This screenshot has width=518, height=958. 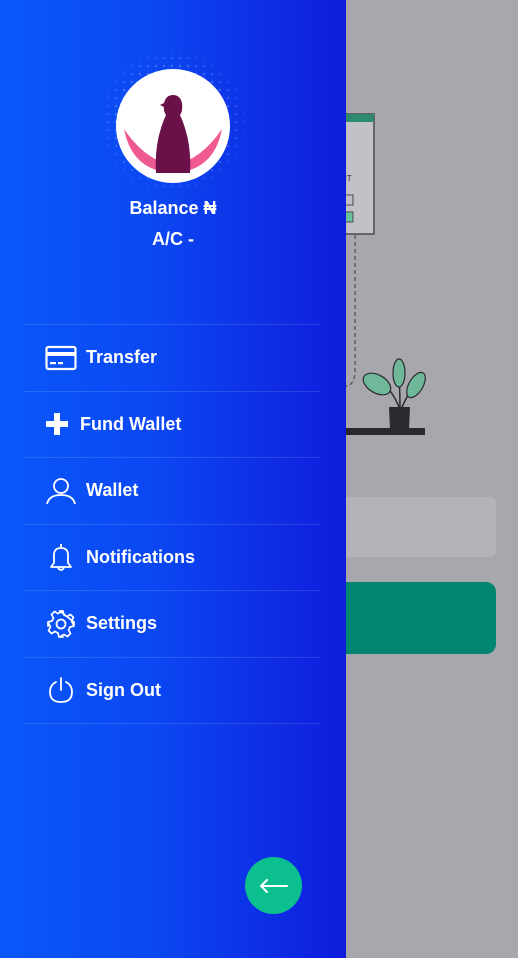 I want to click on account-number-label: A/C -, so click(x=173, y=239).